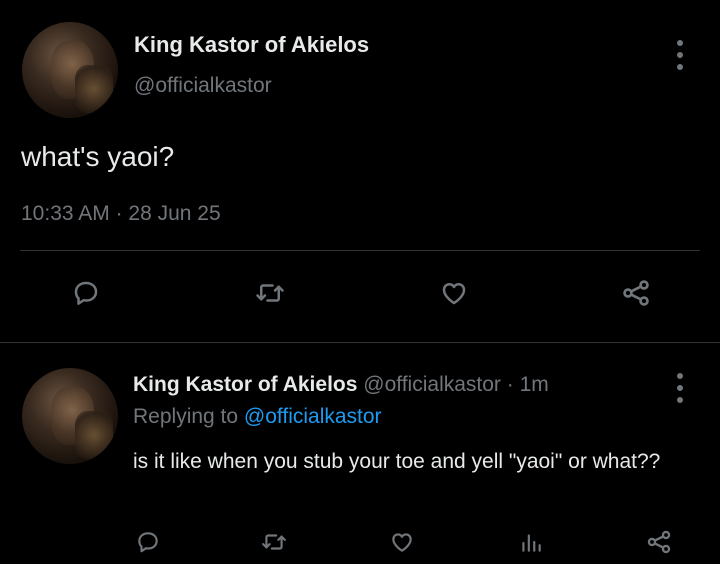 This screenshot has width=720, height=564. What do you see at coordinates (174, 213) in the screenshot?
I see `tweet-date: 28 Jun 25` at bounding box center [174, 213].